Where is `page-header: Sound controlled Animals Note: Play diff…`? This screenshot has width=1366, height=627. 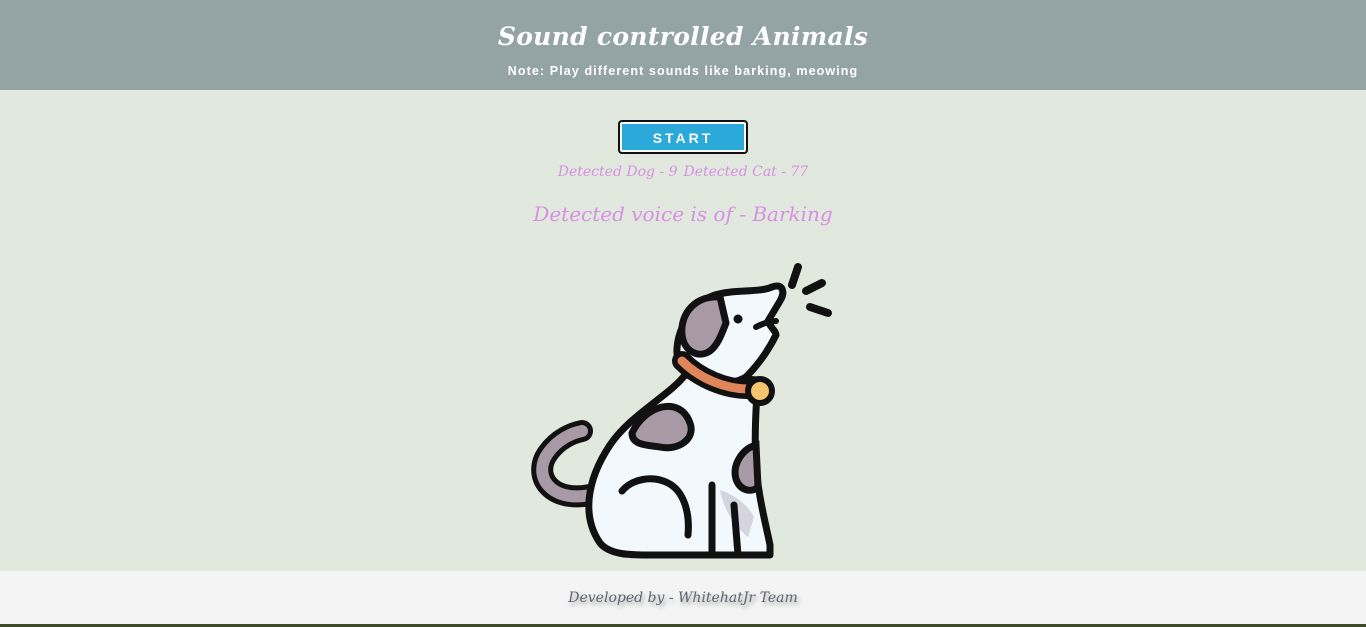
page-header: Sound controlled Animals Note: Play diff… is located at coordinates (683, 45).